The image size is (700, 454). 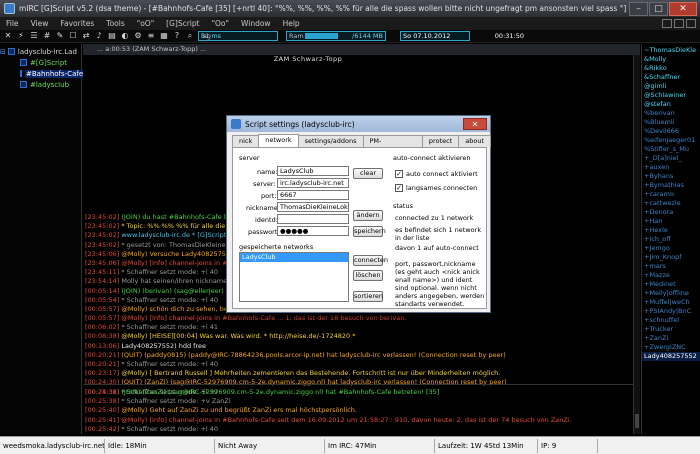 I want to click on nick-item: Lady408257552, so click(x=671, y=356).